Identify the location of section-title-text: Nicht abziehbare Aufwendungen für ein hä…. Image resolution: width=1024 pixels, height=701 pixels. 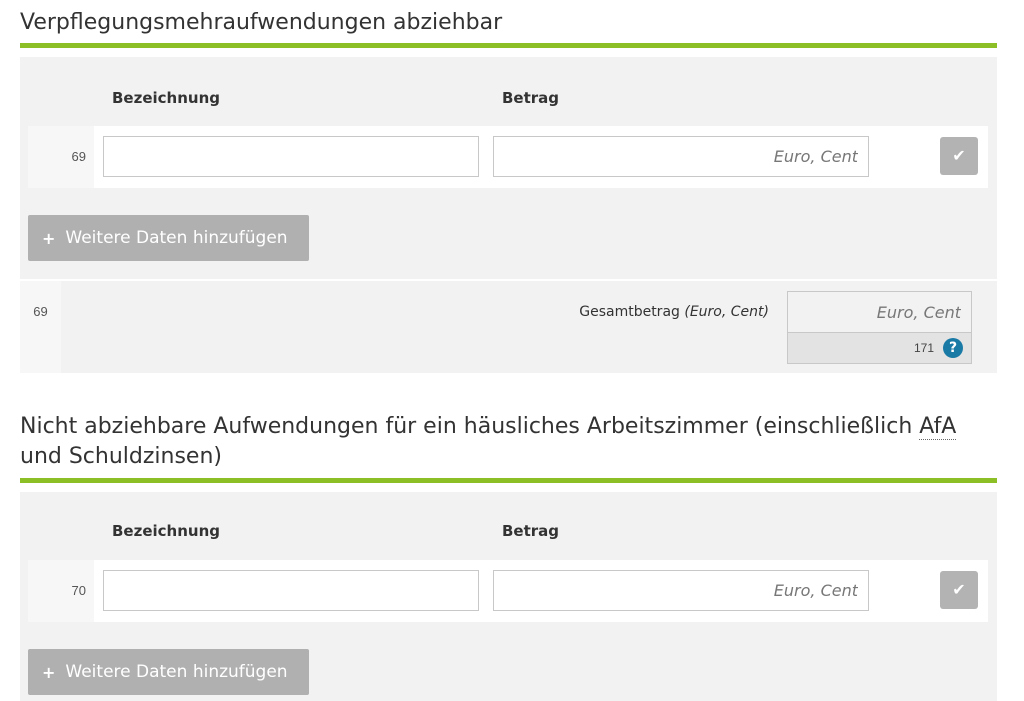
(470, 426).